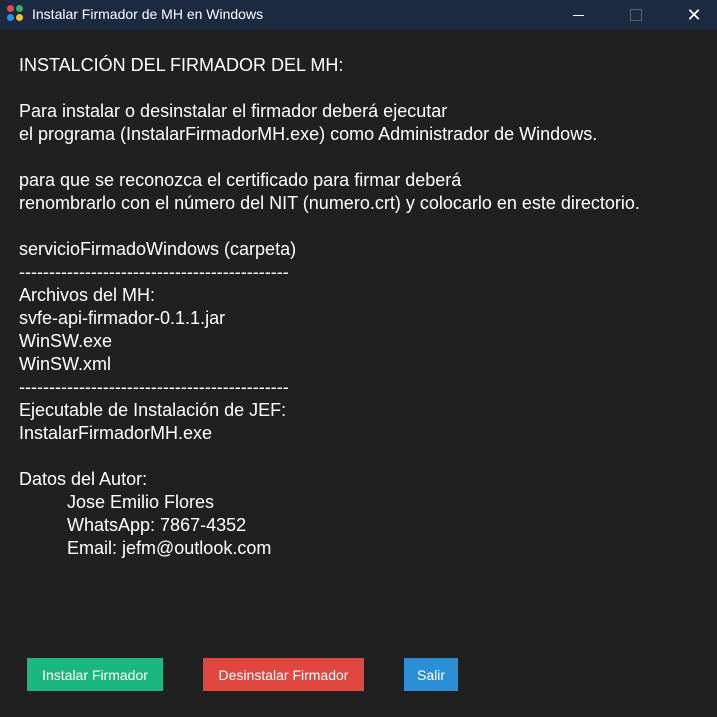 The image size is (717, 717). I want to click on close-button: ✕, so click(694, 15).